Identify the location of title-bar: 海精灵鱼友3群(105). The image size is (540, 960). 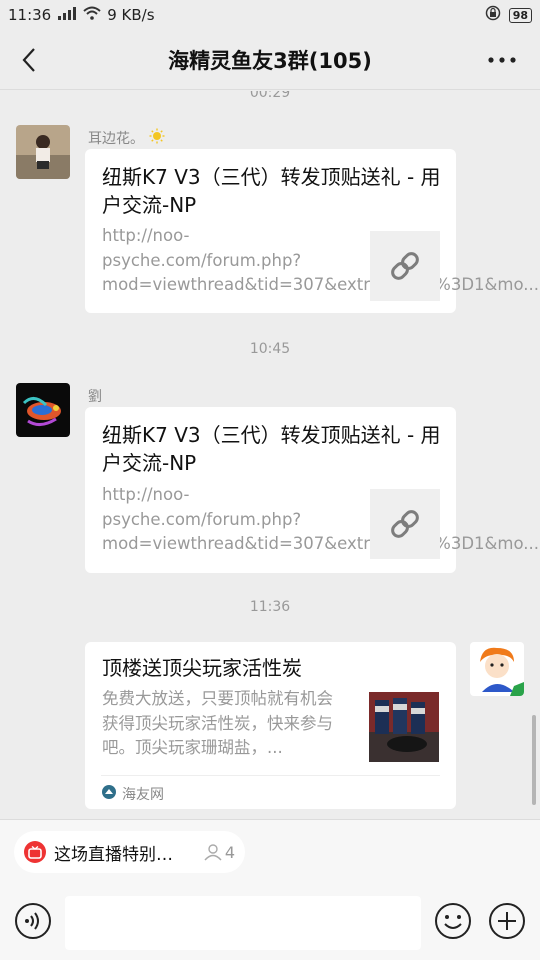
(270, 60).